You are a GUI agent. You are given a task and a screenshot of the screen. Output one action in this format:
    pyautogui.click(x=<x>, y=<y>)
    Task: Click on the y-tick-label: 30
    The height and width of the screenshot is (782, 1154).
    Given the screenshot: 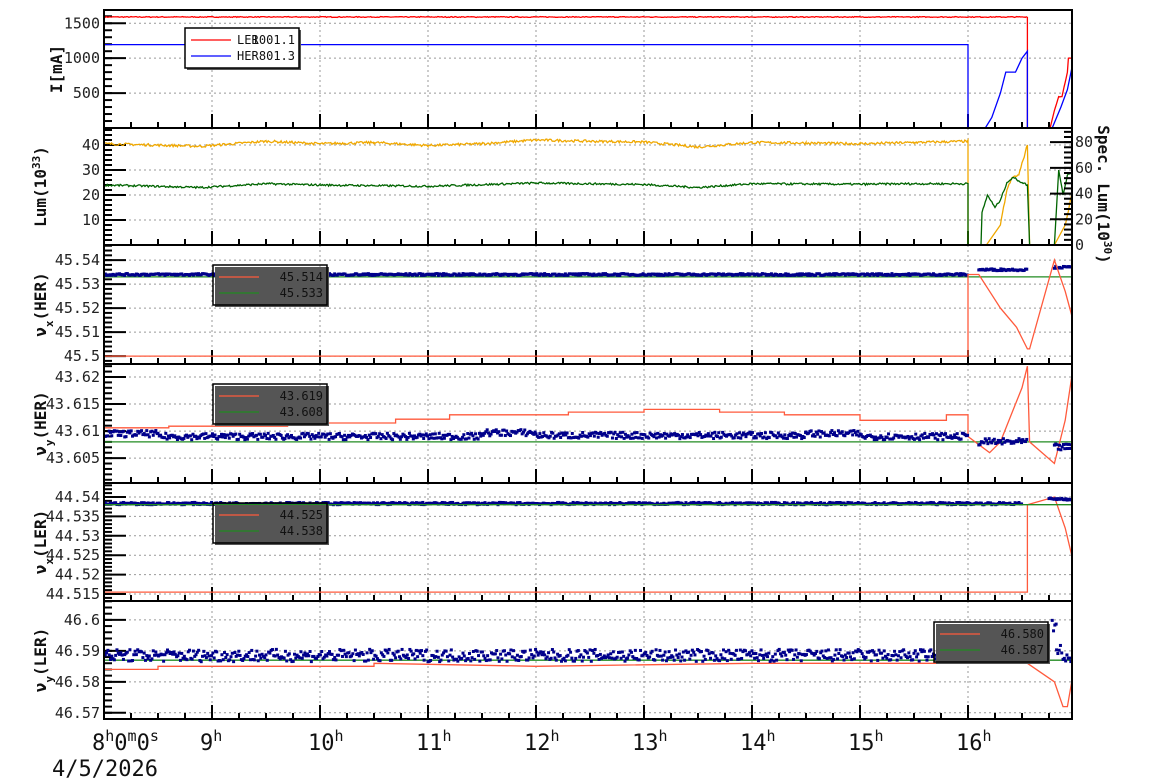 What is the action you would take?
    pyautogui.click(x=91, y=170)
    